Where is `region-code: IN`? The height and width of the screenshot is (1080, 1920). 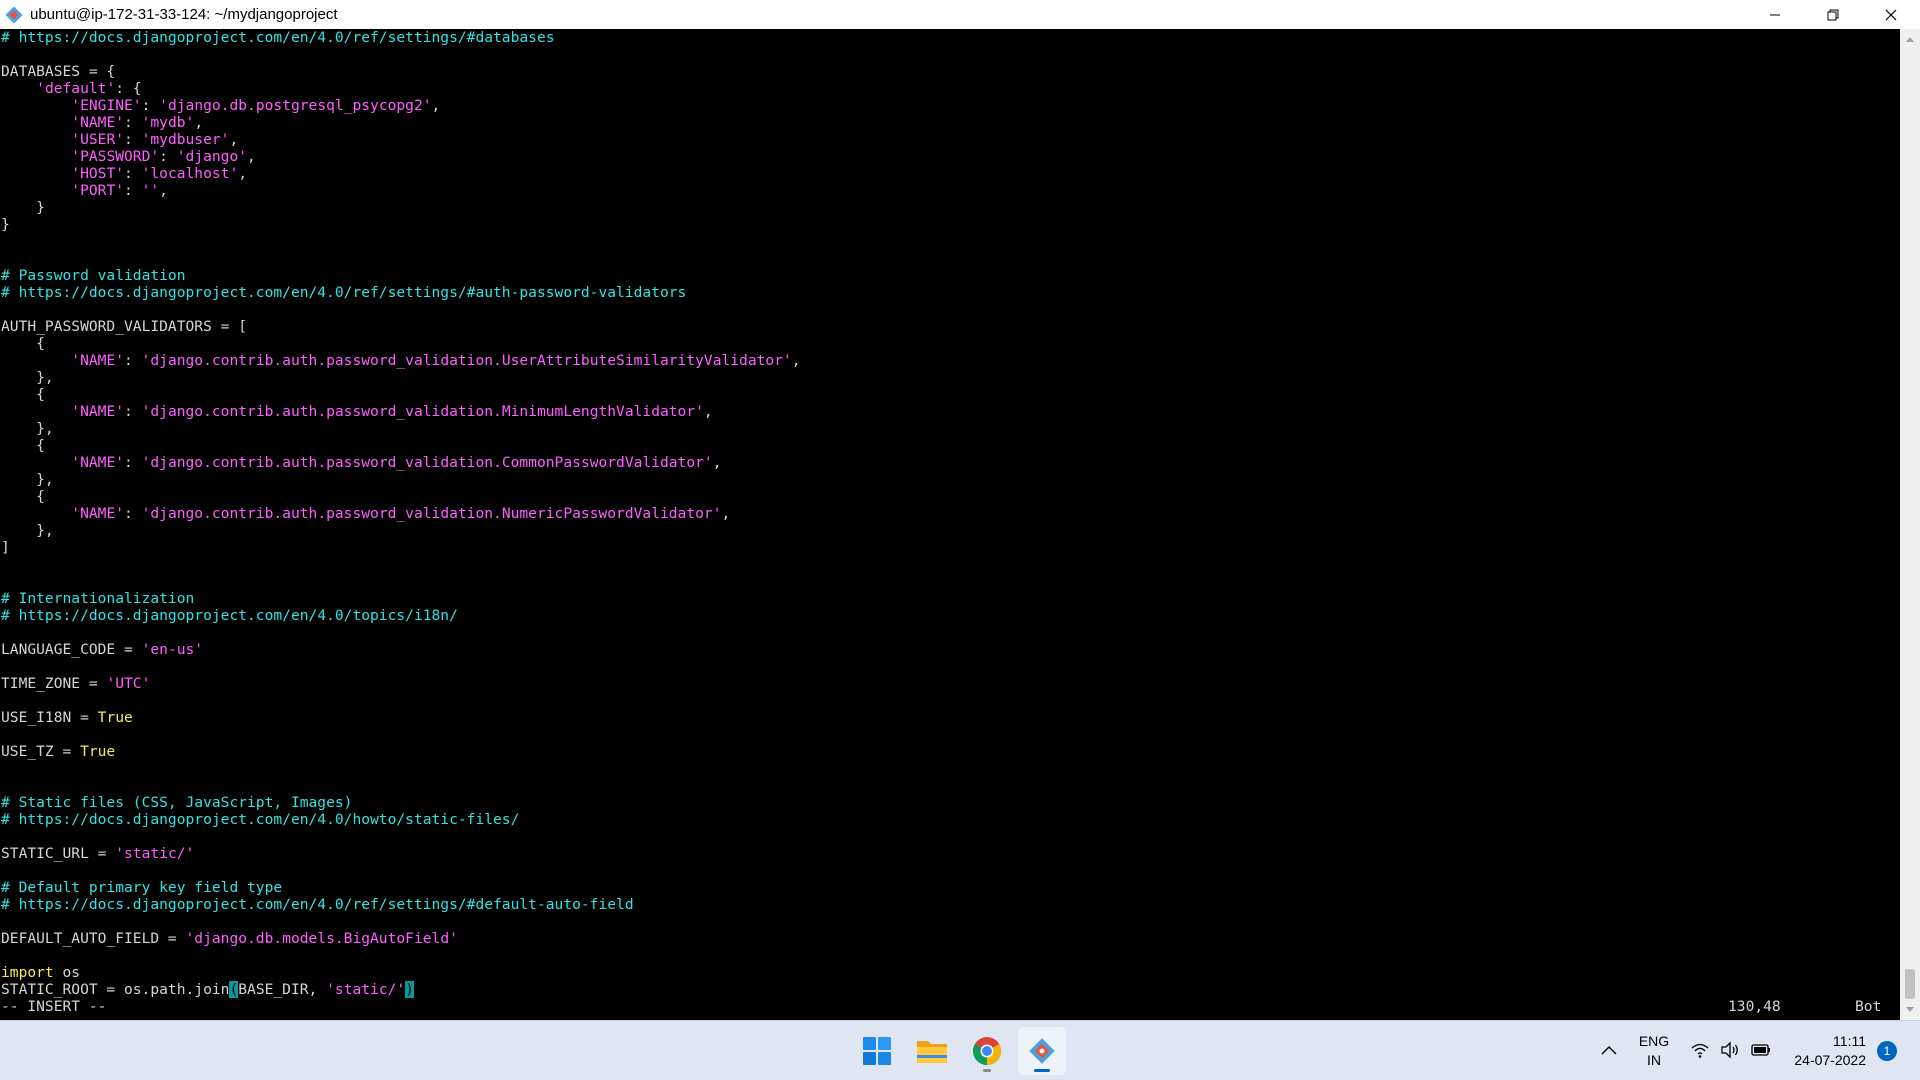 region-code: IN is located at coordinates (1654, 1060).